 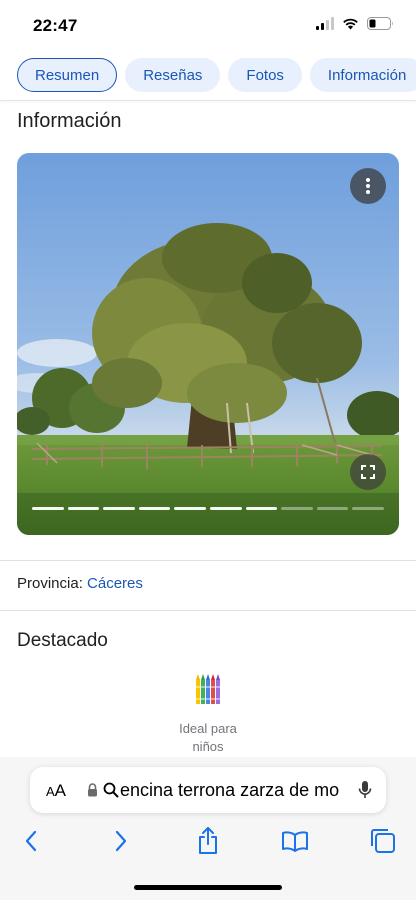 I want to click on photo-more-options-button, so click(x=368, y=186).